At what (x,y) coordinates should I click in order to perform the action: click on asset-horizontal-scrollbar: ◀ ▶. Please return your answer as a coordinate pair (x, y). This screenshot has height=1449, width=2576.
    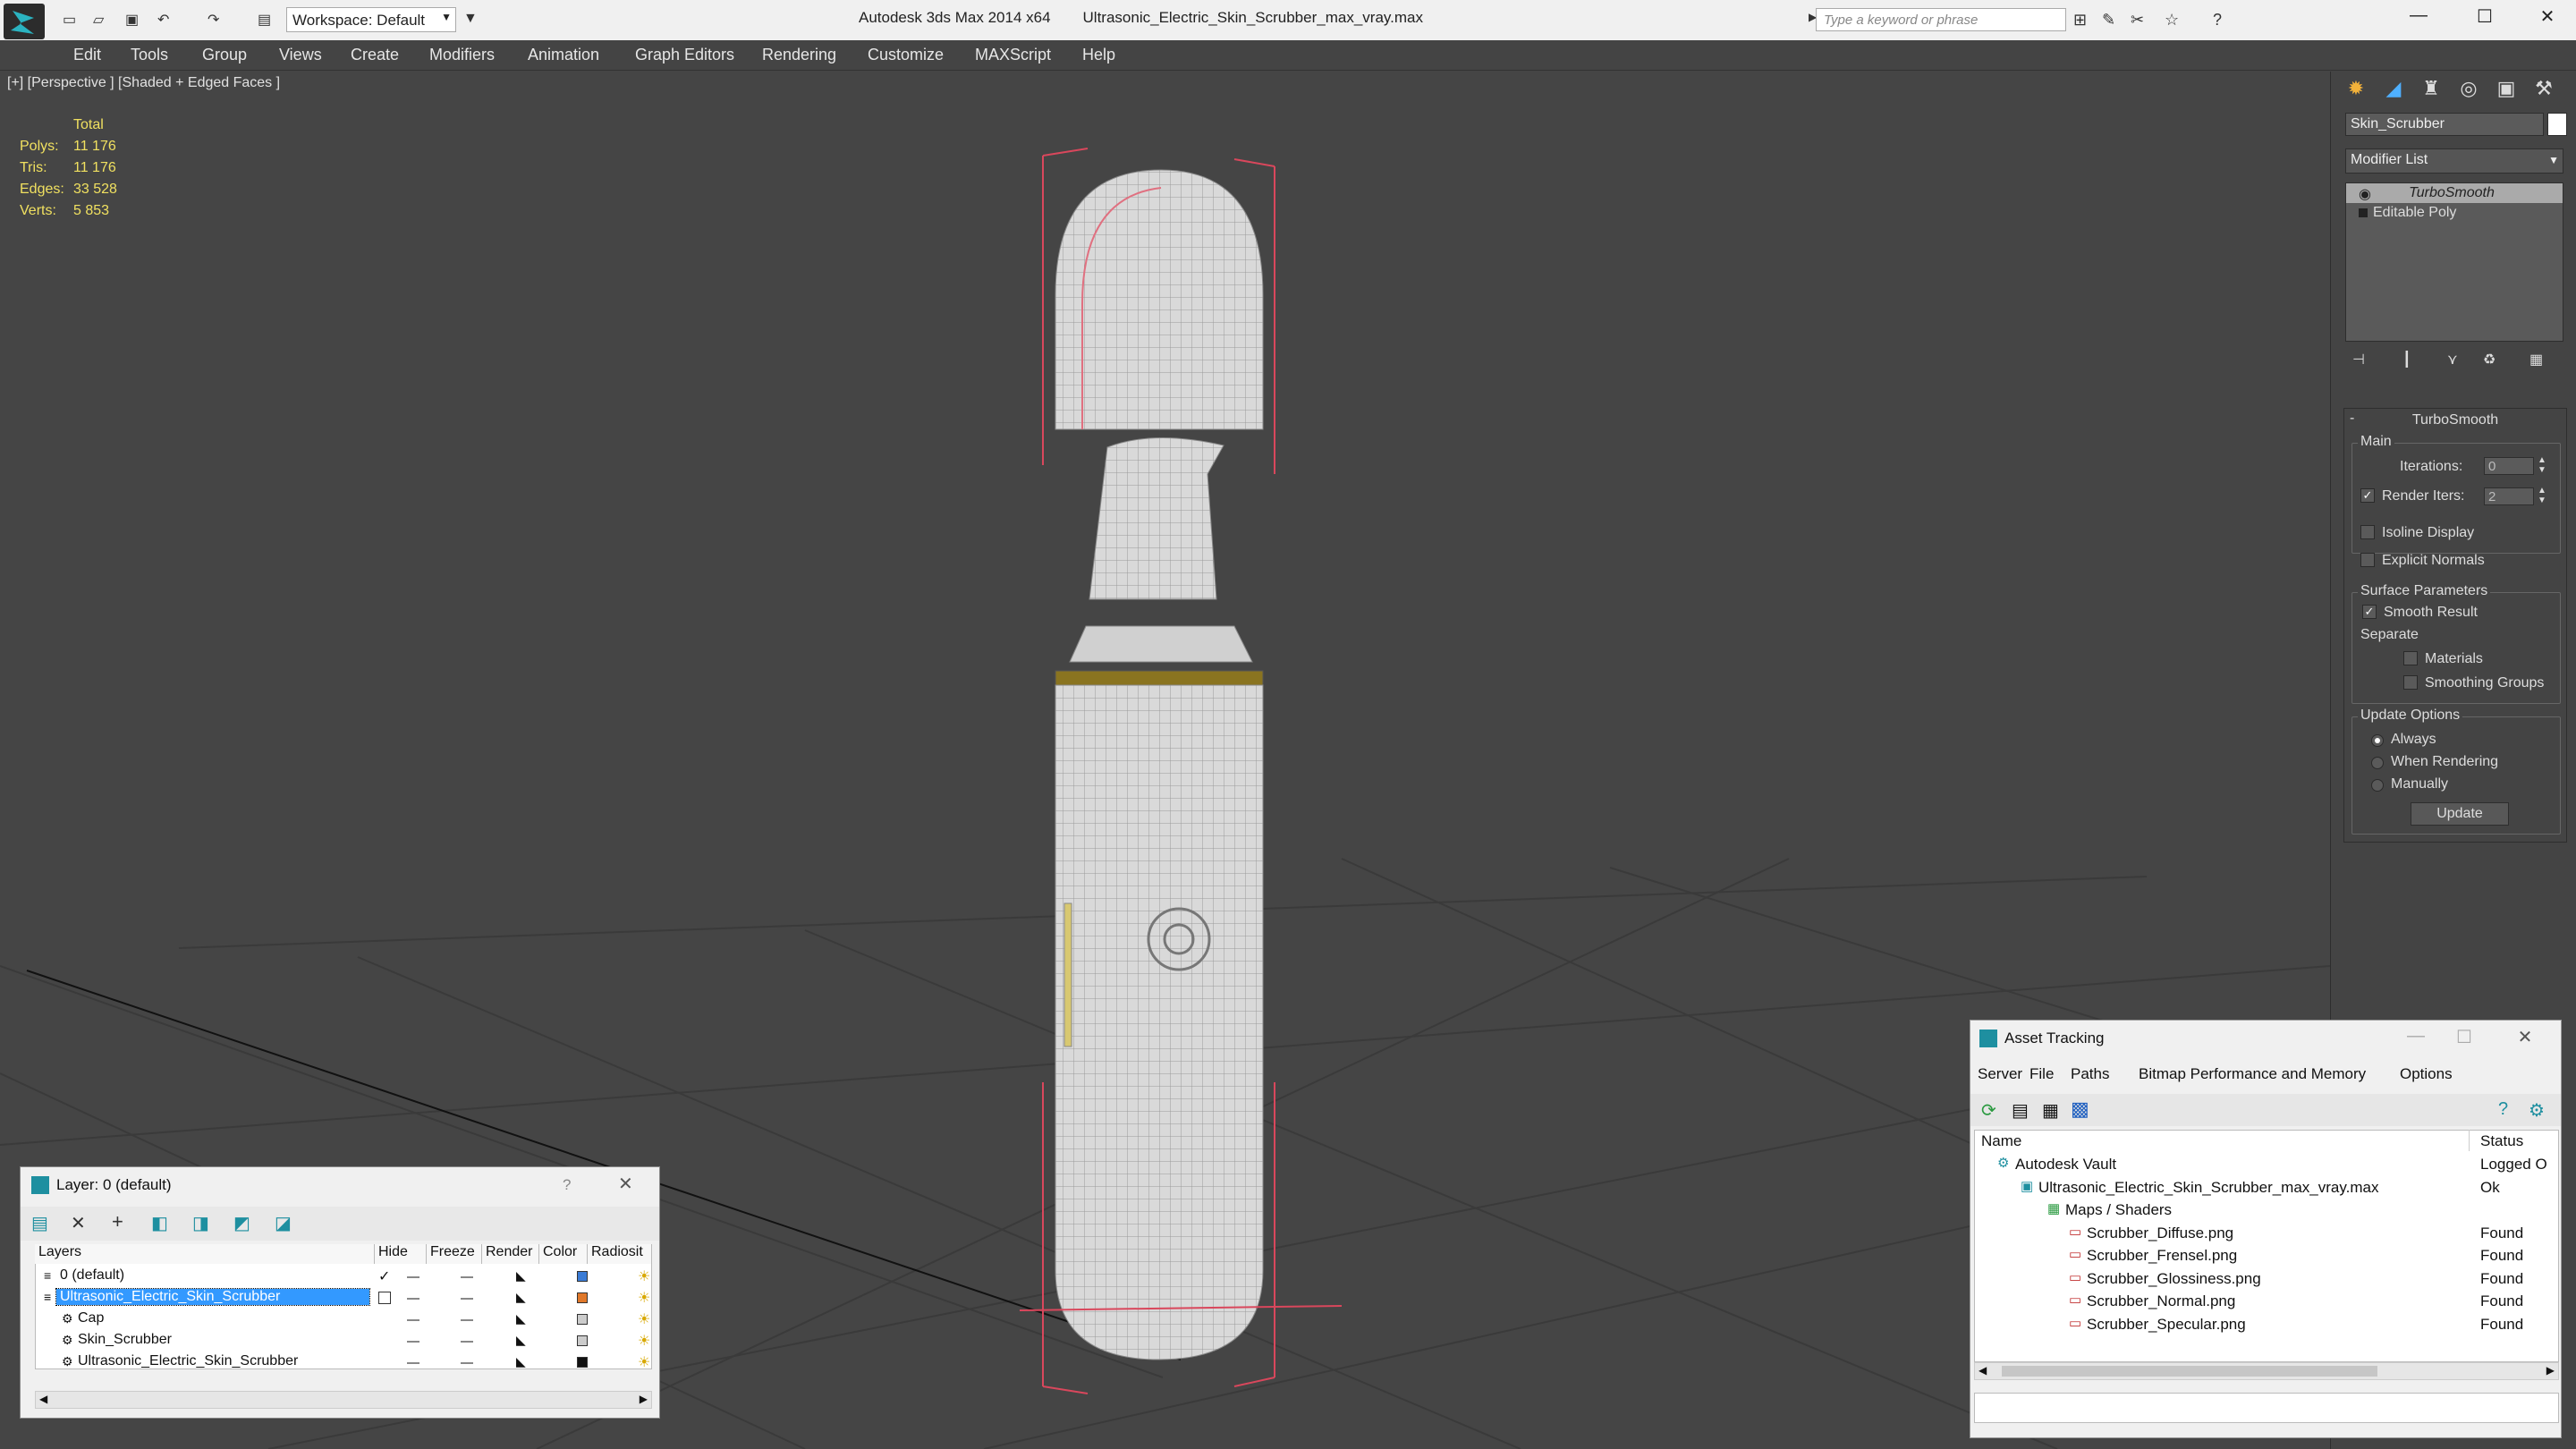
    Looking at the image, I should click on (2266, 1371).